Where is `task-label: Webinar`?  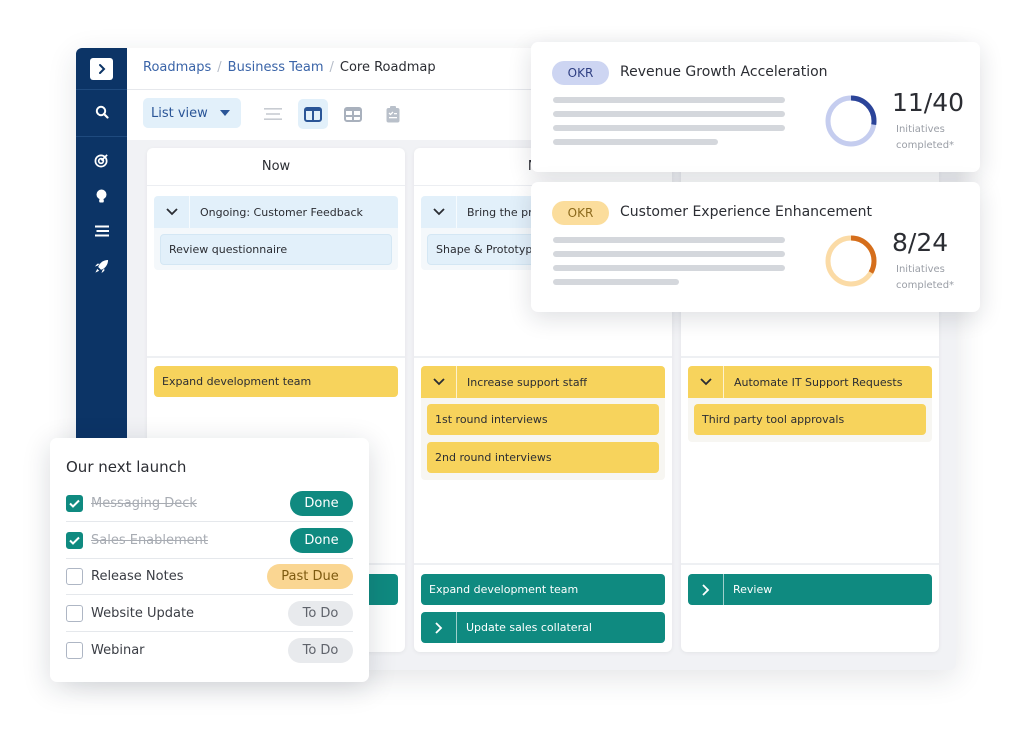 task-label: Webinar is located at coordinates (118, 650).